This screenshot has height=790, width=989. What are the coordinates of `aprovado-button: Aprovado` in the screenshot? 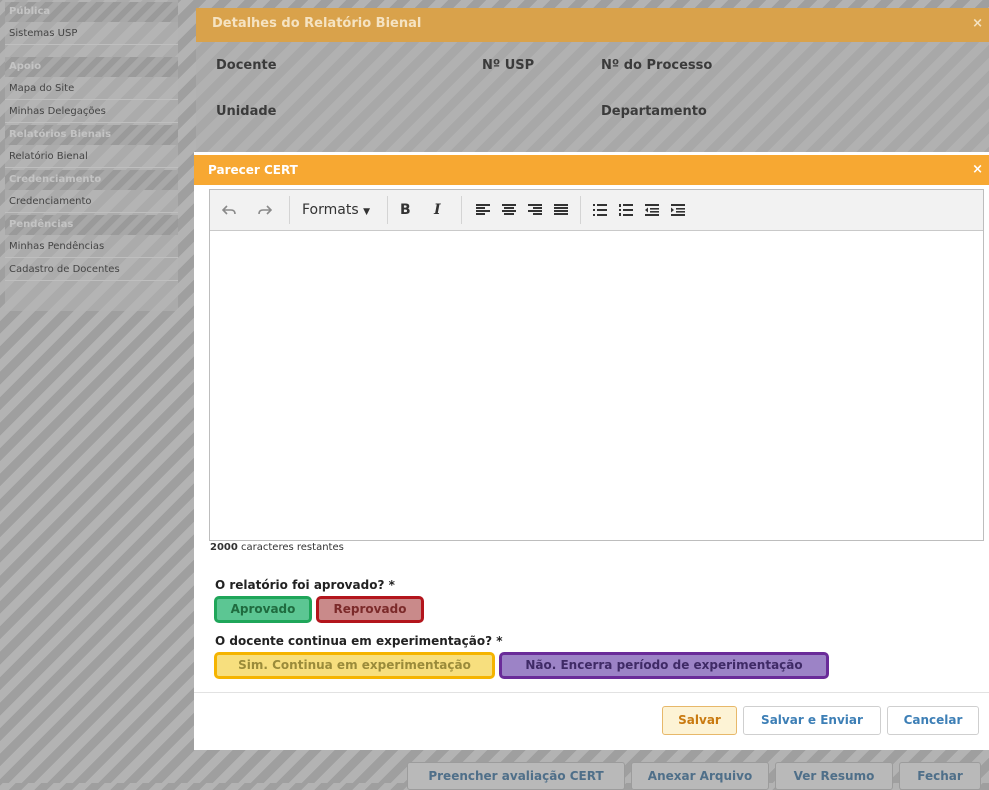 It's located at (263, 609).